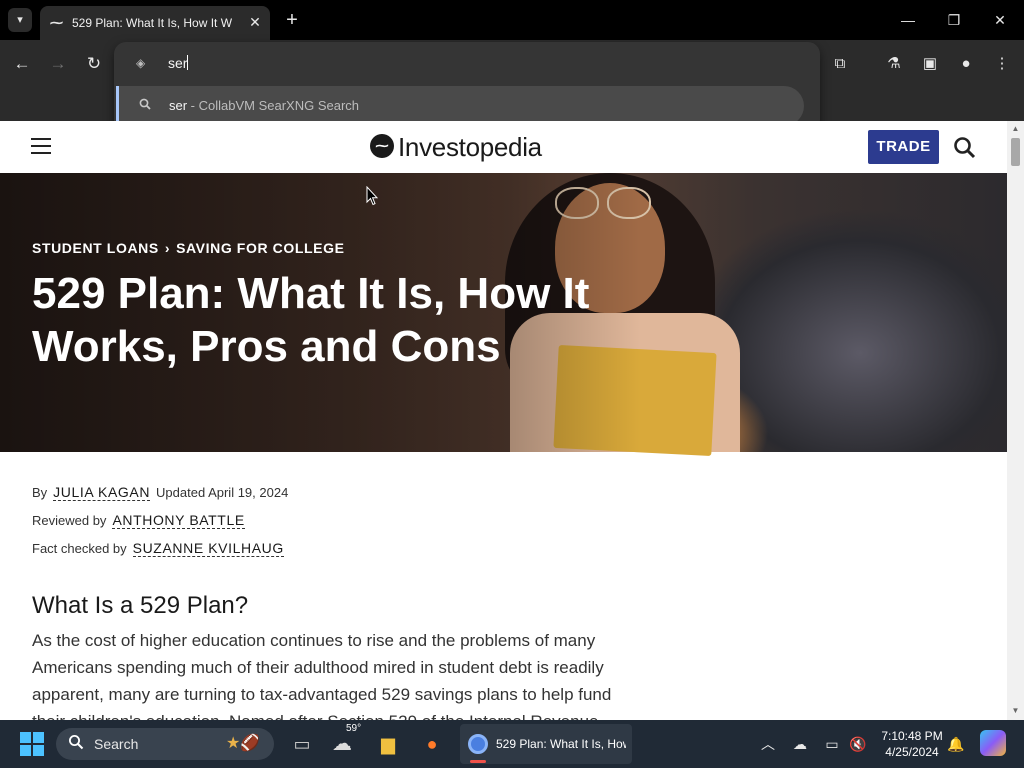 The image size is (1024, 768). I want to click on site-header: ⁓ Investopedia TRADE, so click(503, 147).